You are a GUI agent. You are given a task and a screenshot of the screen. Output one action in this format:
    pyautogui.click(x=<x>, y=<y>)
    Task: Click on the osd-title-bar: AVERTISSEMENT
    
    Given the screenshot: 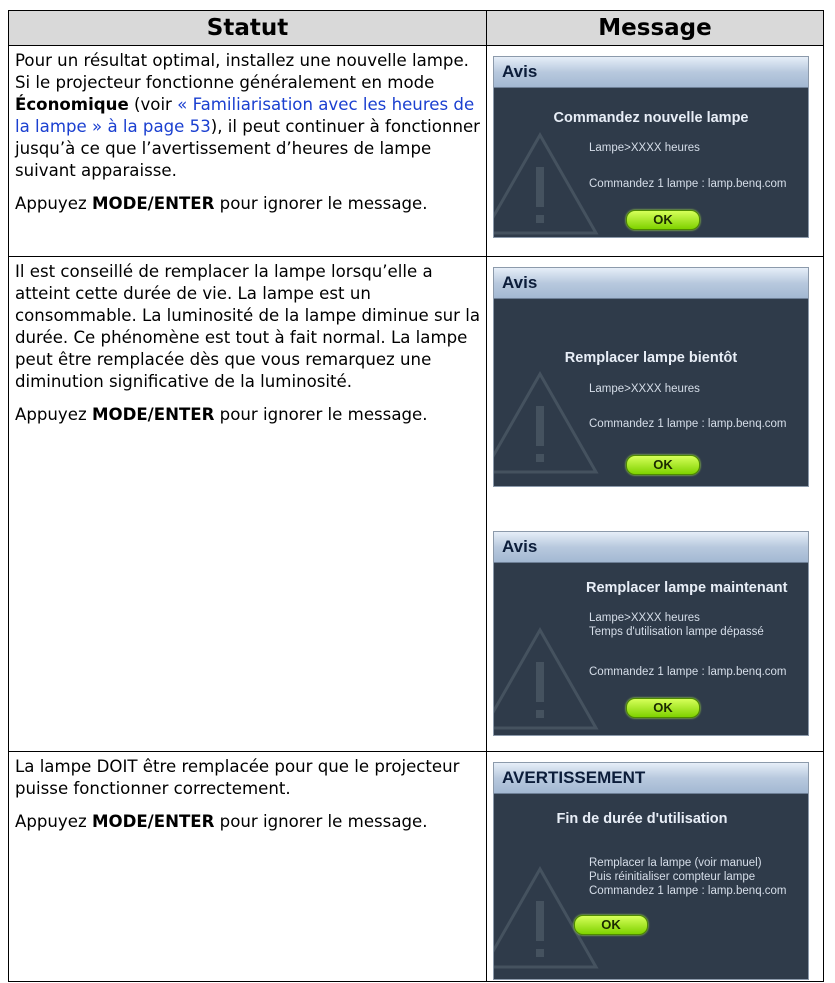 What is the action you would take?
    pyautogui.click(x=651, y=778)
    